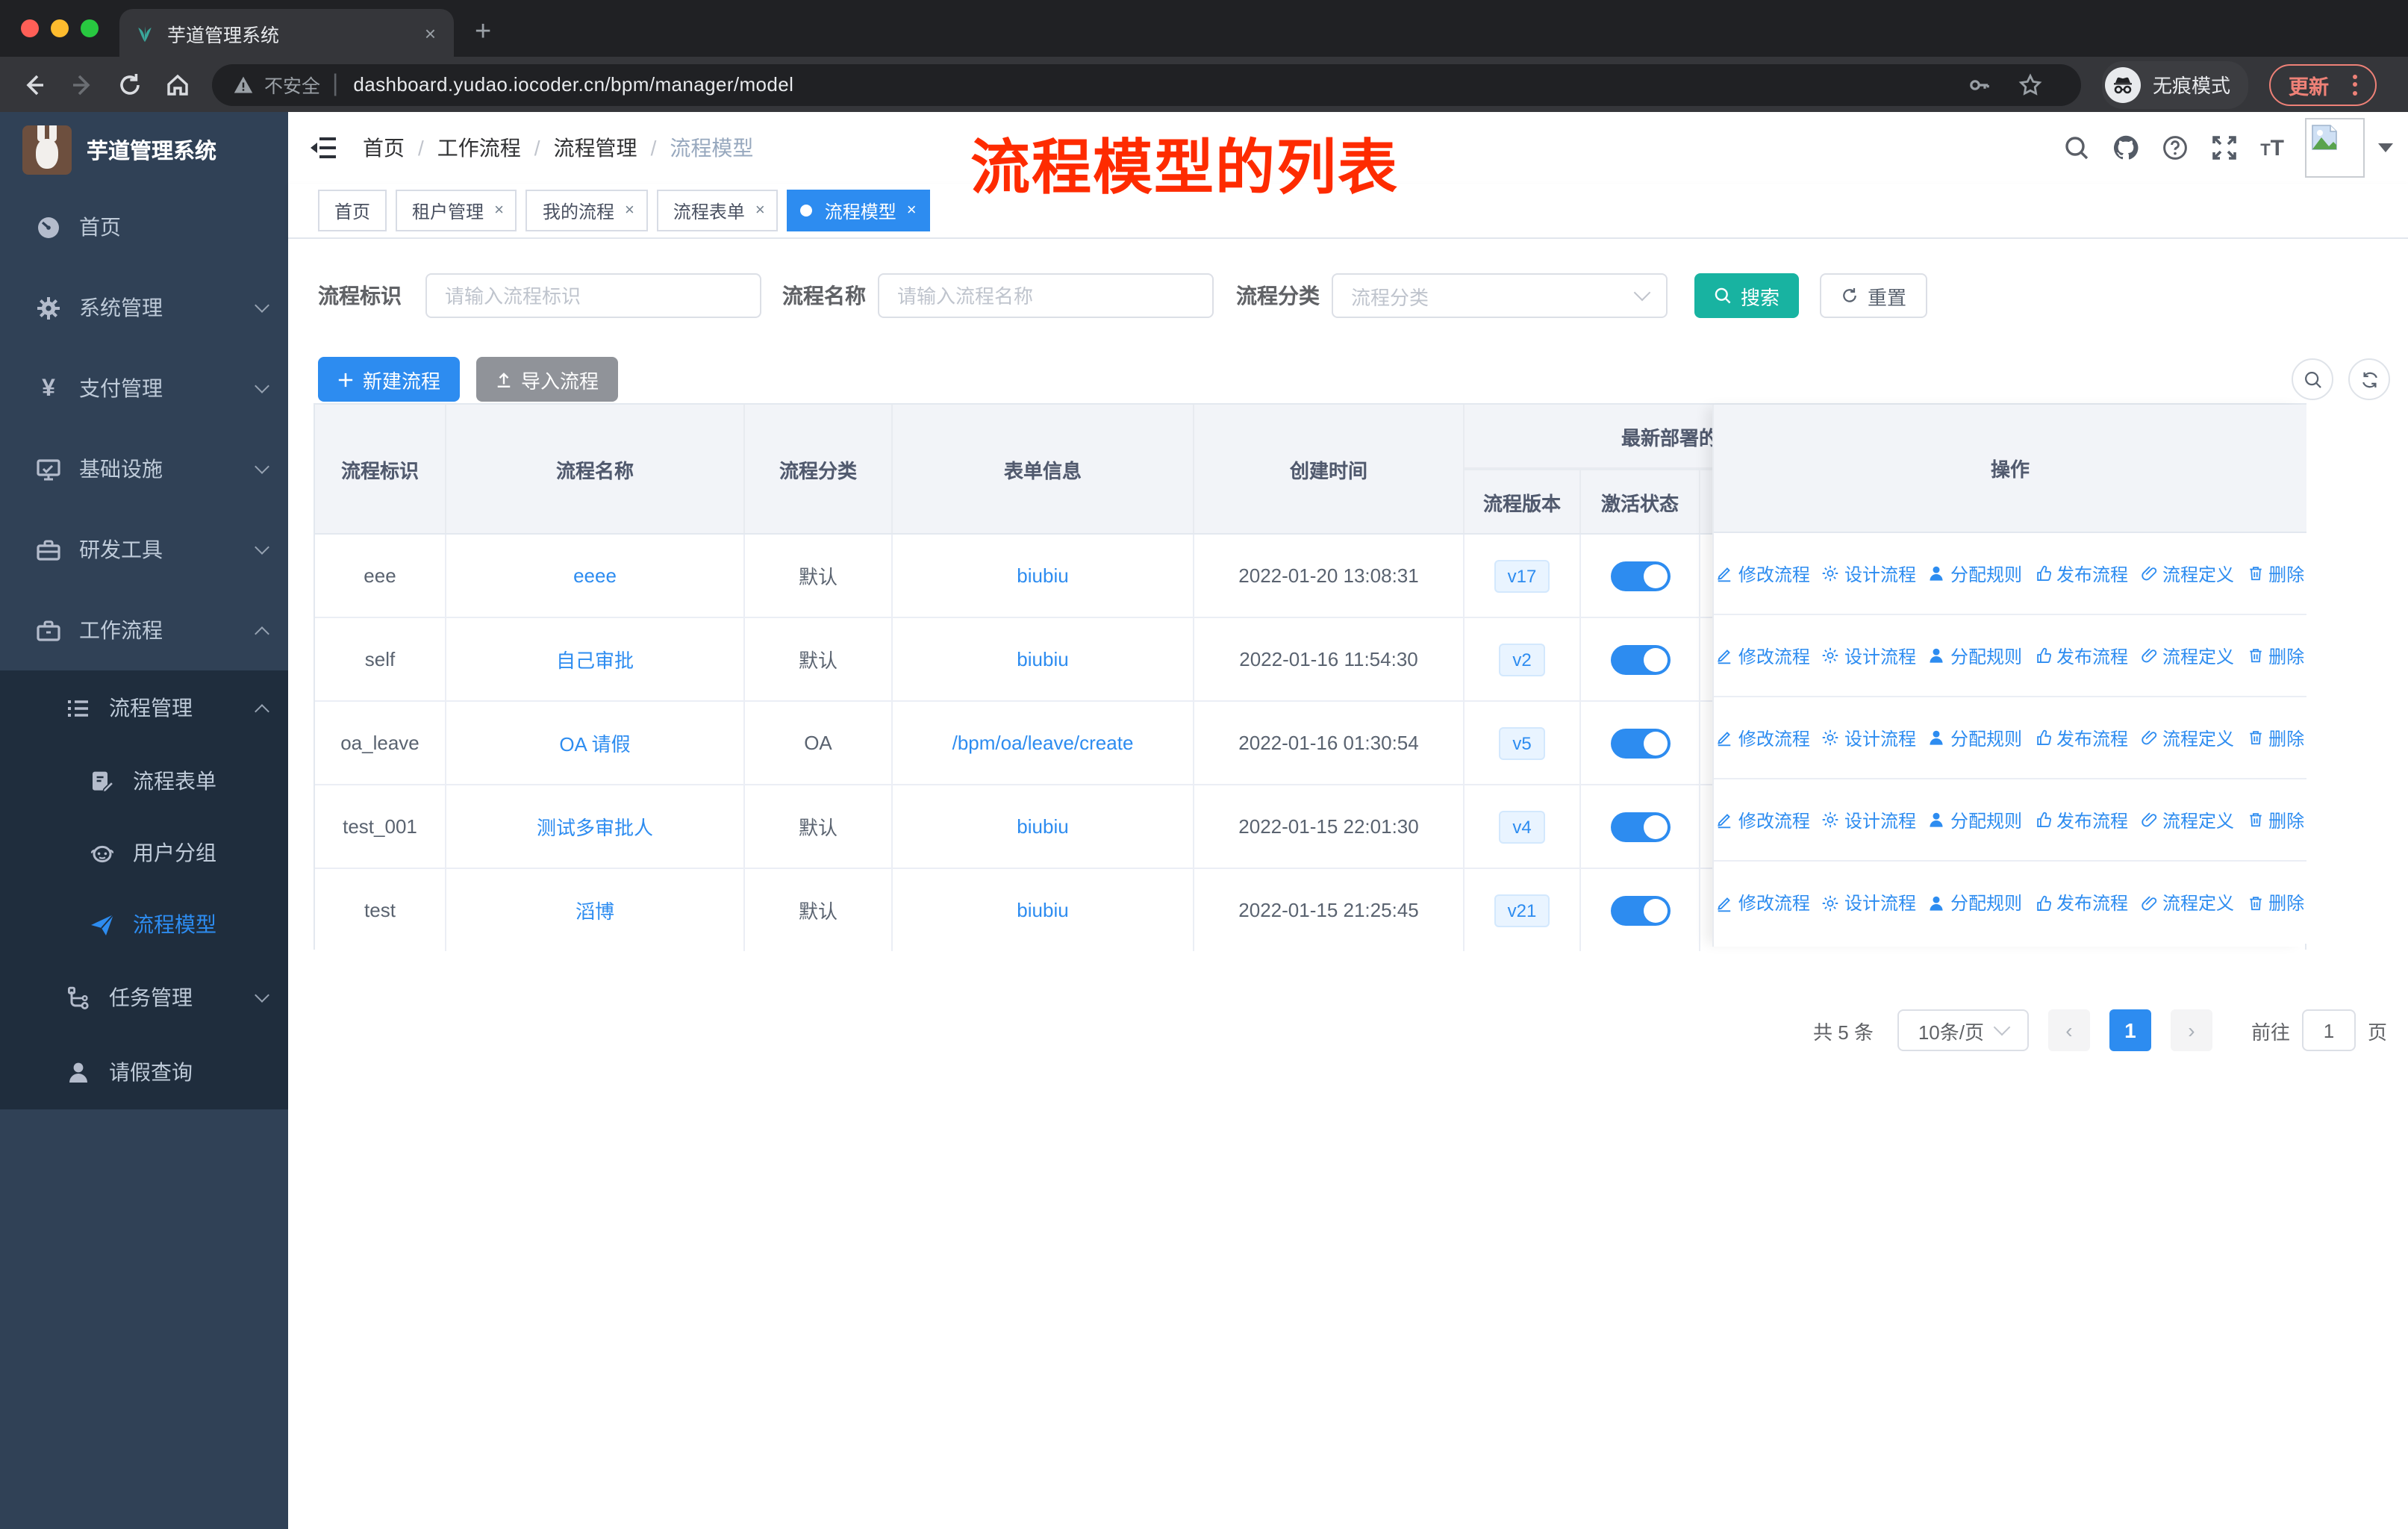  I want to click on help-icon, so click(2175, 147).